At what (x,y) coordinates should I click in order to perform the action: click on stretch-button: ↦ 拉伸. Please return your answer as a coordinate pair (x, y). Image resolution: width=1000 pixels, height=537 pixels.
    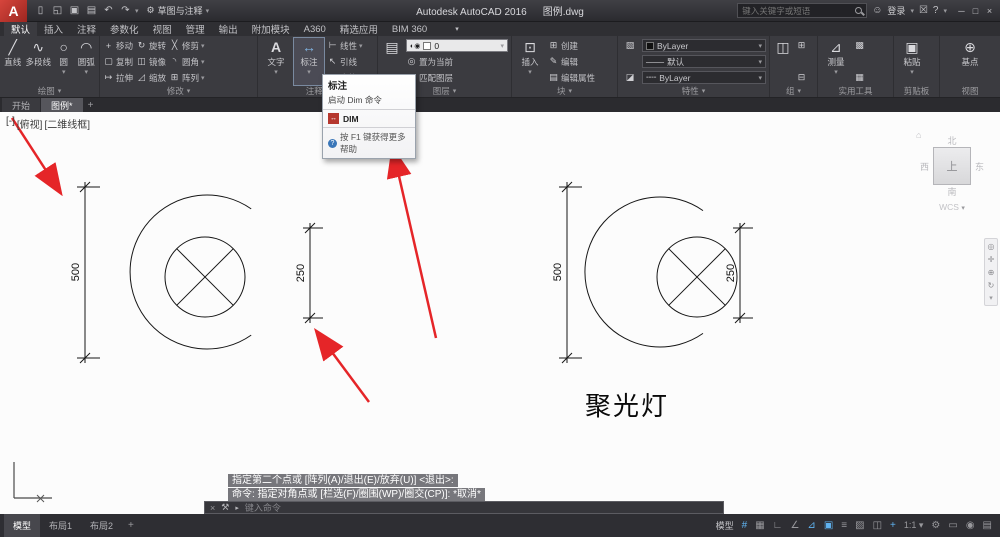
    Looking at the image, I should click on (118, 77).